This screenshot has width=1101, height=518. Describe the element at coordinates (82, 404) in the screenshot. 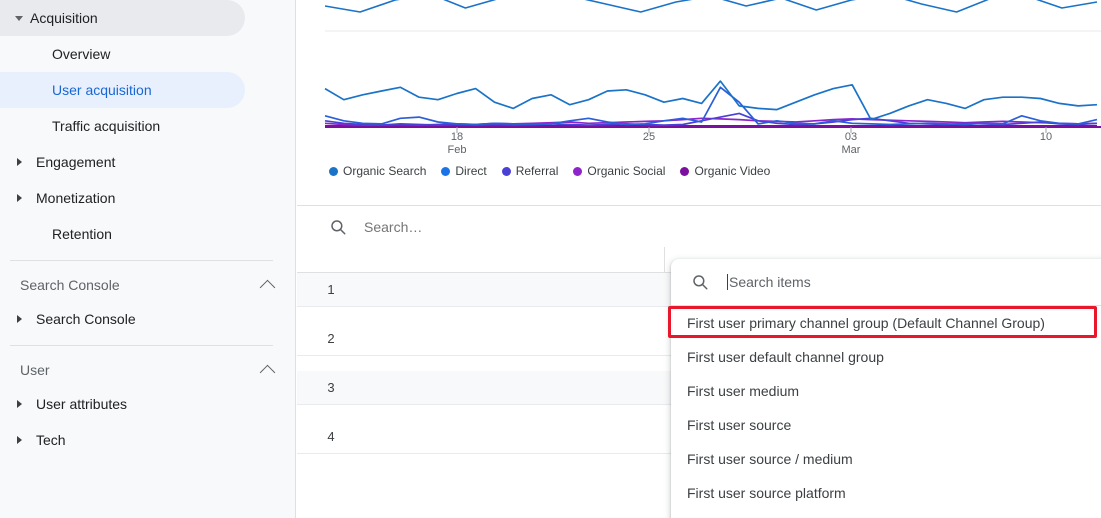

I see `sidebar-item-label: User attributes` at that location.